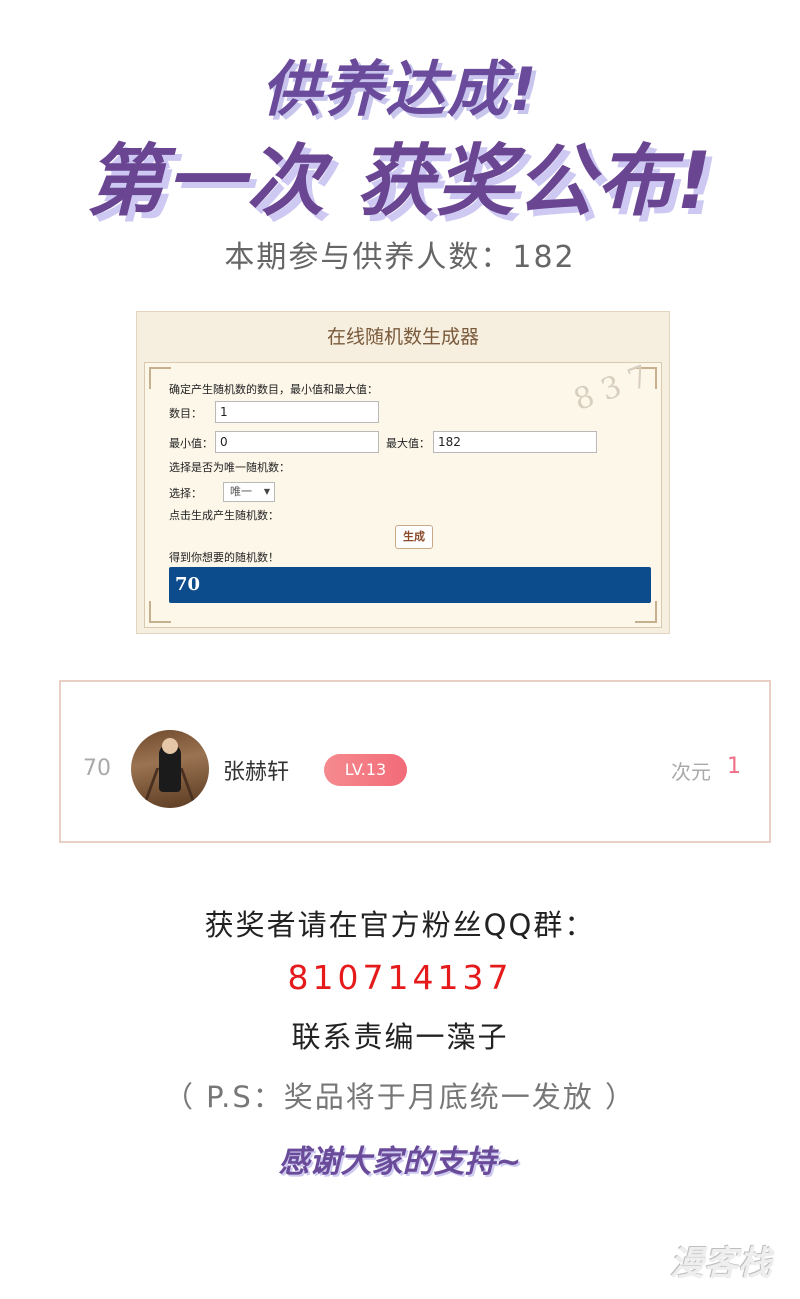 This screenshot has width=800, height=1299. Describe the element at coordinates (402, 337) in the screenshot. I see `generator-title: 在线随机数生成器` at that location.